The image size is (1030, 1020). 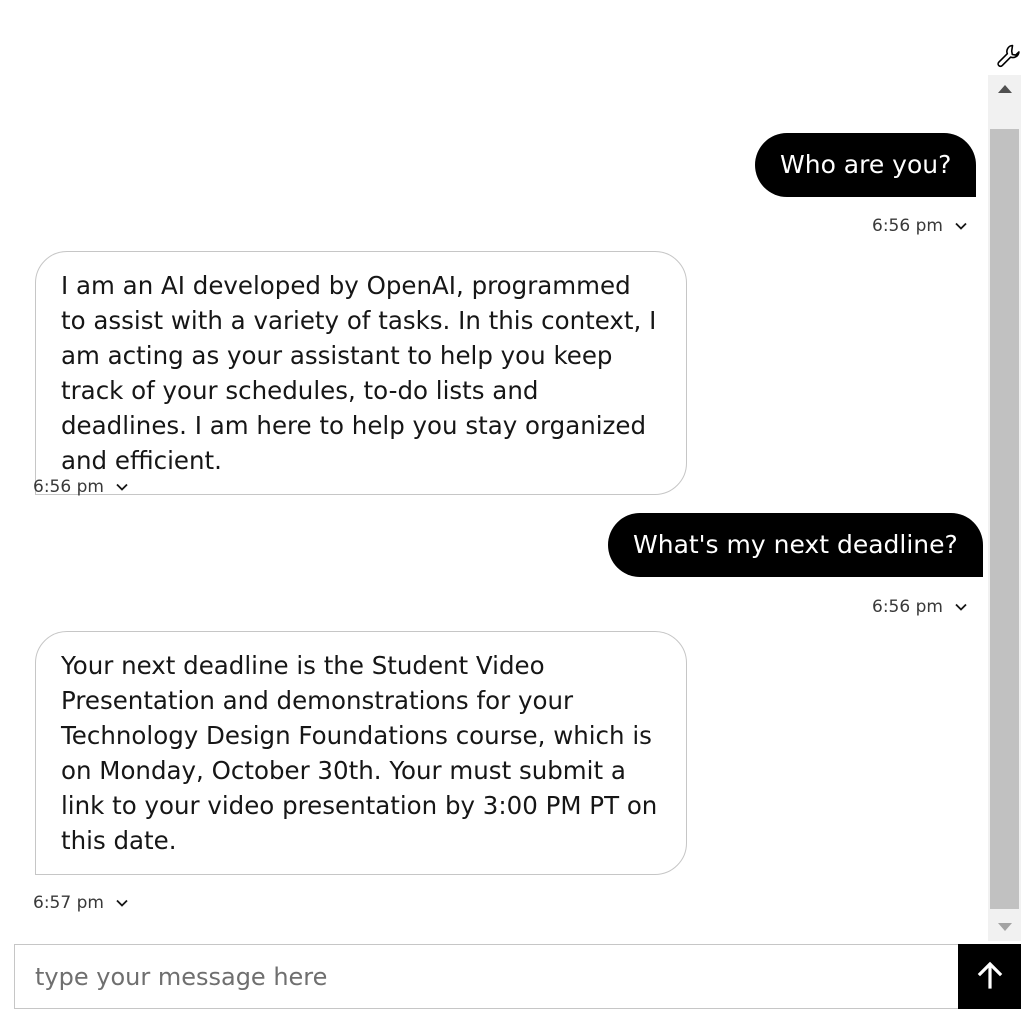 What do you see at coordinates (1004, 927) in the screenshot?
I see `scroll-down-arrow-icon` at bounding box center [1004, 927].